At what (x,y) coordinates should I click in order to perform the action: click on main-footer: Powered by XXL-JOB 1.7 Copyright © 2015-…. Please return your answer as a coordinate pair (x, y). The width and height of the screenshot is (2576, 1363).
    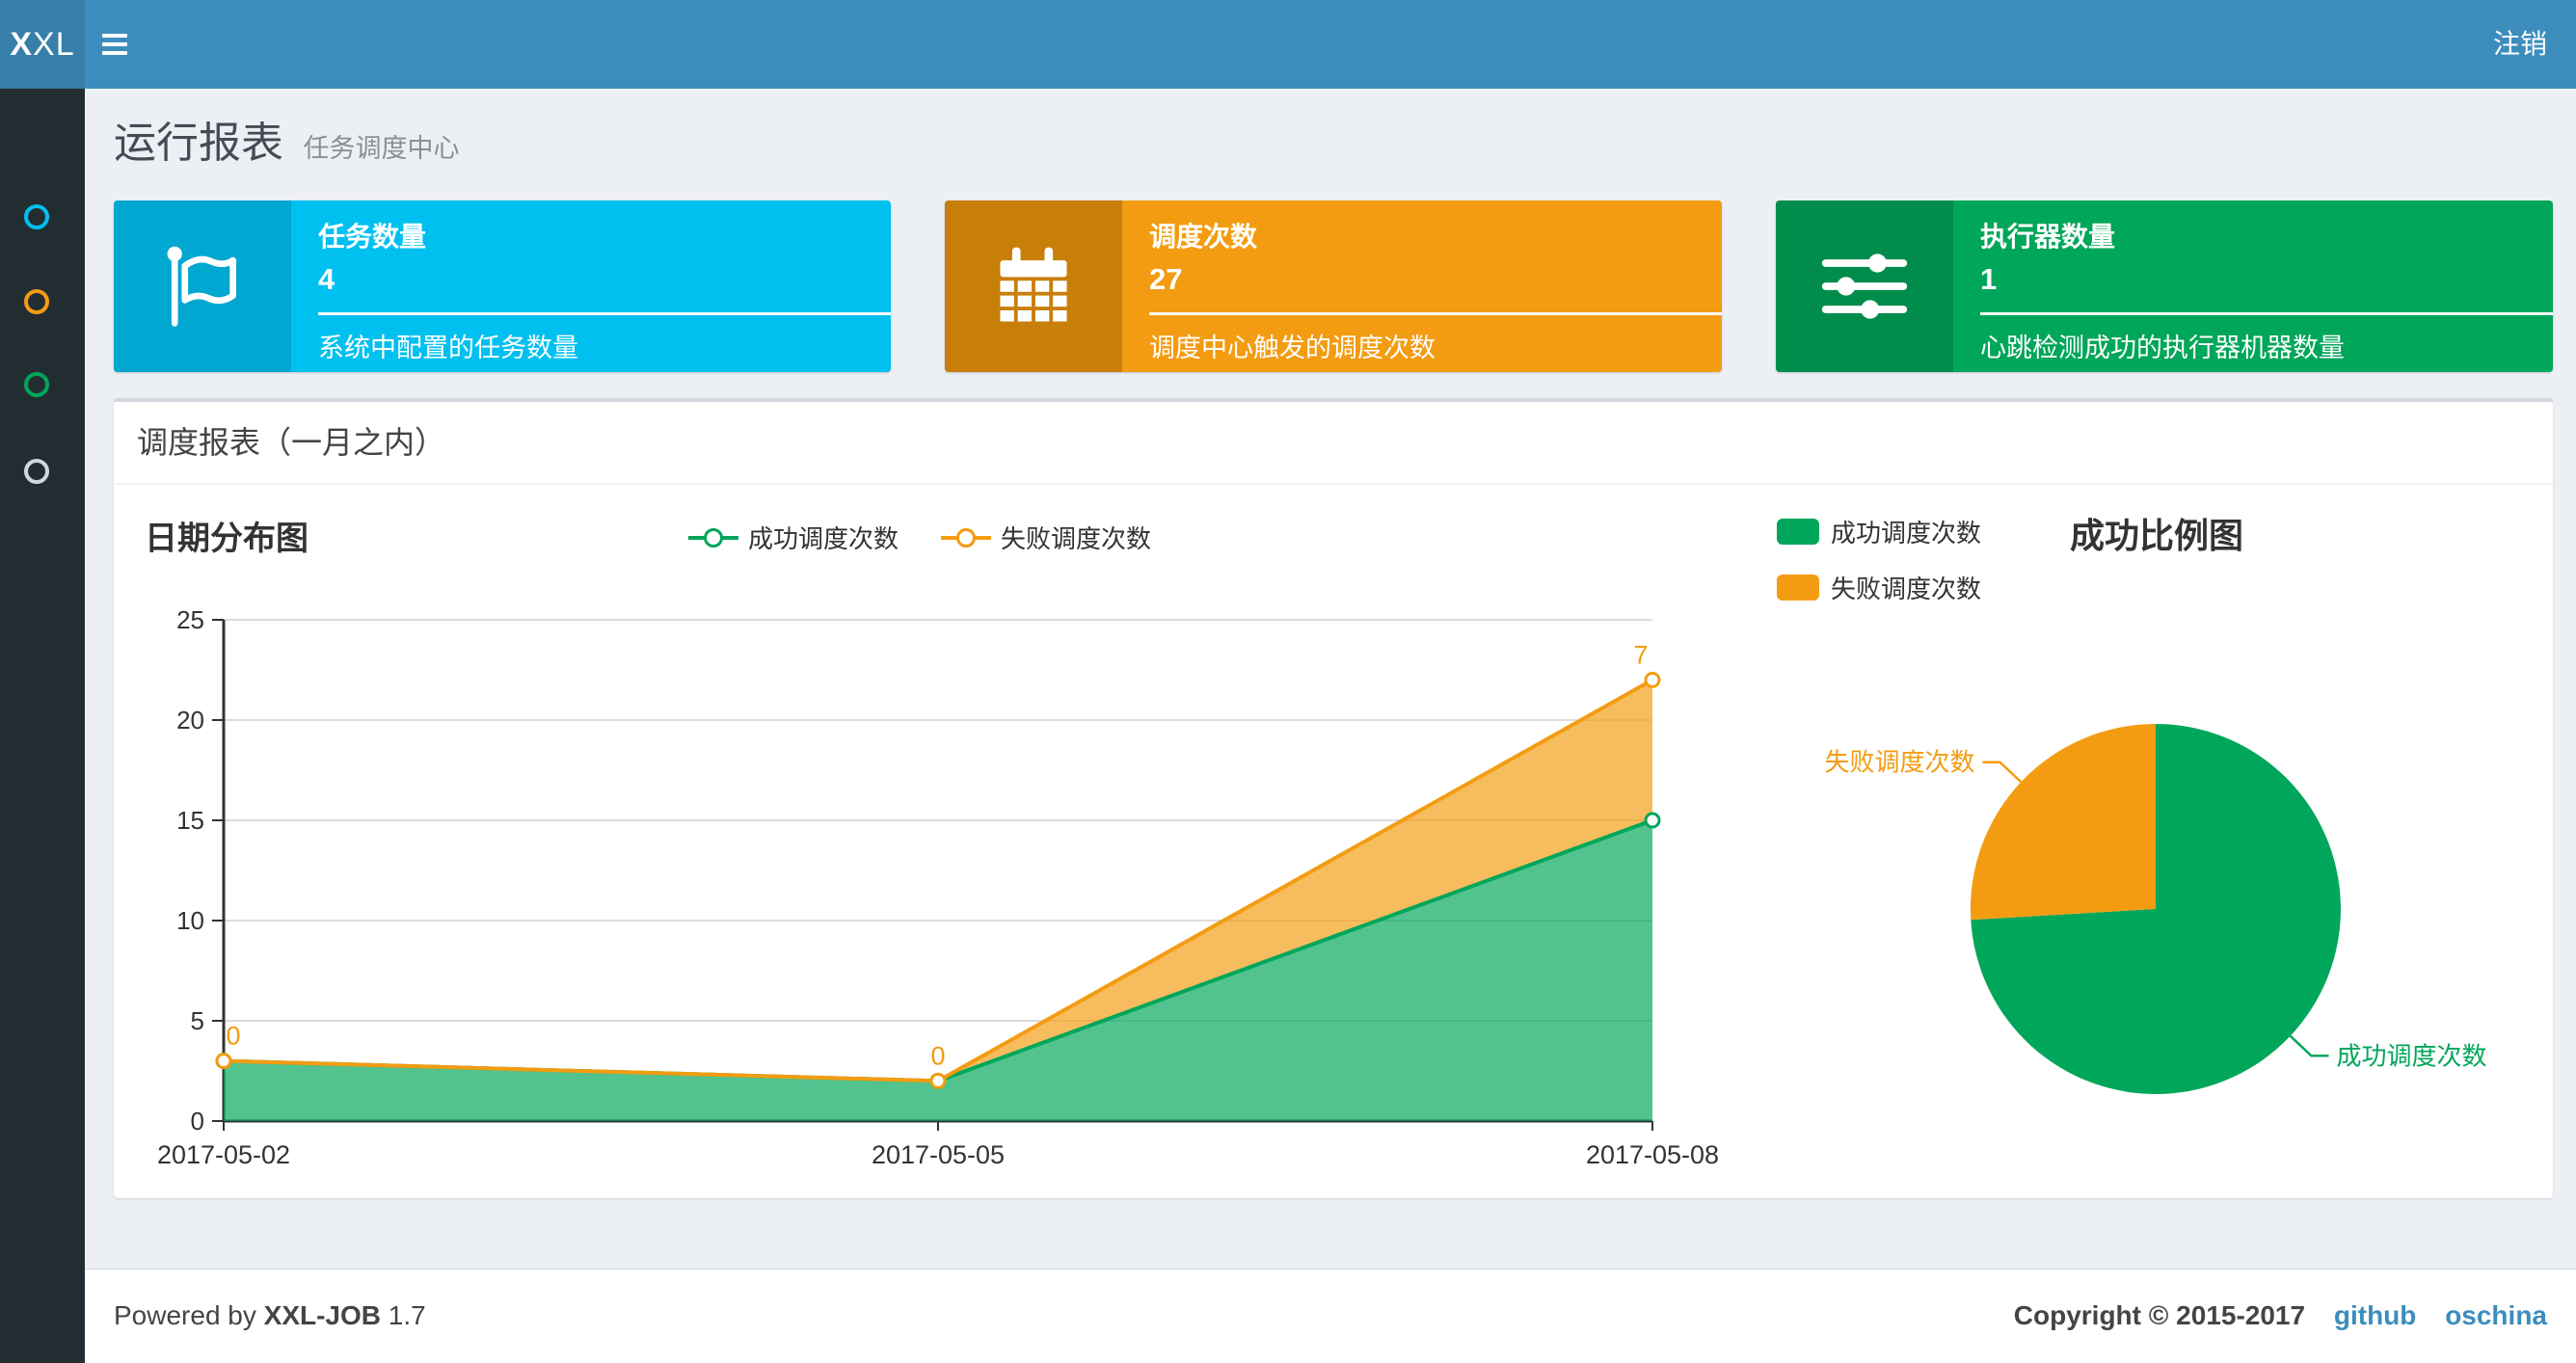
    Looking at the image, I should click on (1330, 1316).